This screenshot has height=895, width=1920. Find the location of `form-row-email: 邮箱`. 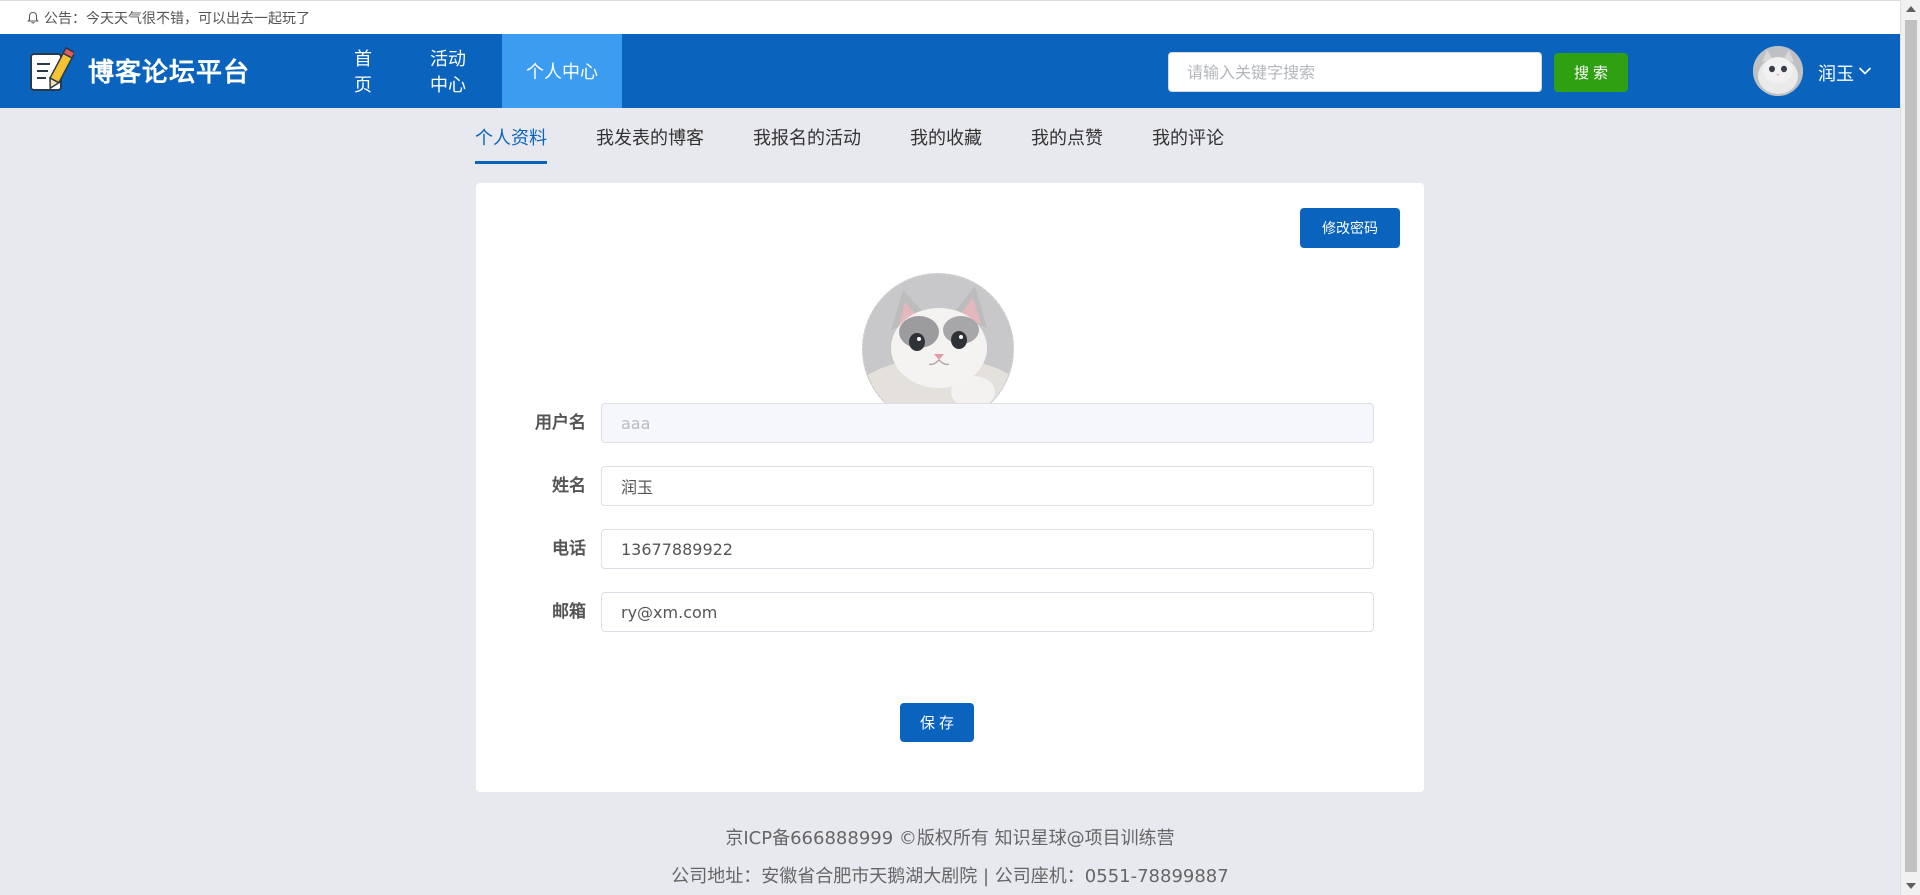

form-row-email: 邮箱 is located at coordinates (950, 612).